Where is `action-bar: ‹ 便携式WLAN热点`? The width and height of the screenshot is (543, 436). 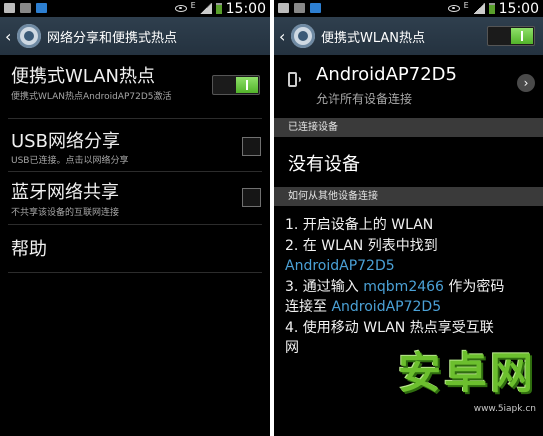
action-bar: ‹ 便携式WLAN热点 is located at coordinates (408, 36).